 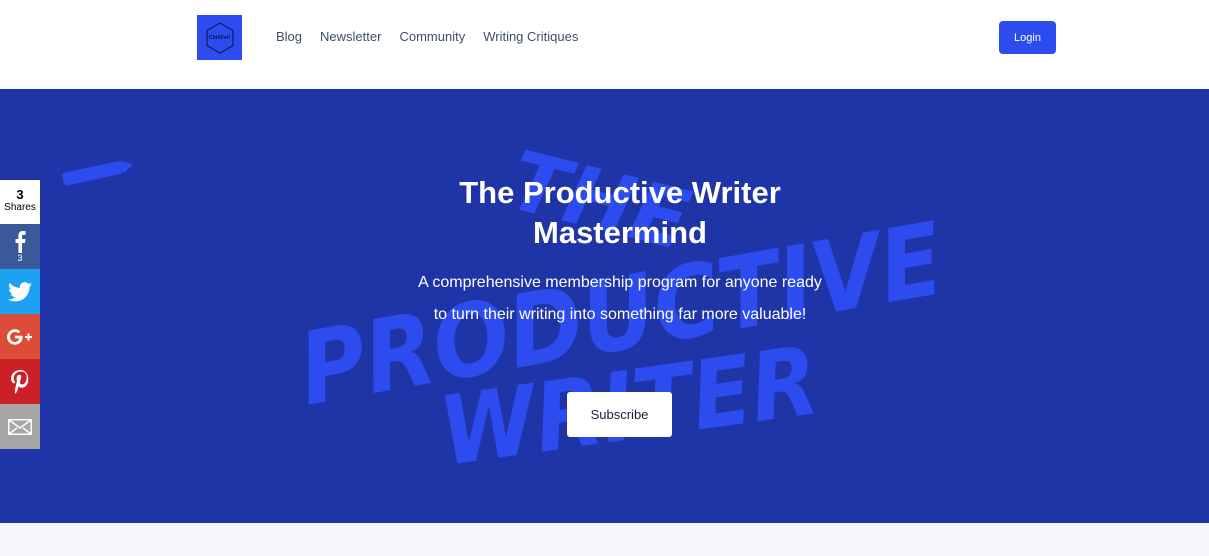 What do you see at coordinates (20, 241) in the screenshot?
I see `facebook-icon` at bounding box center [20, 241].